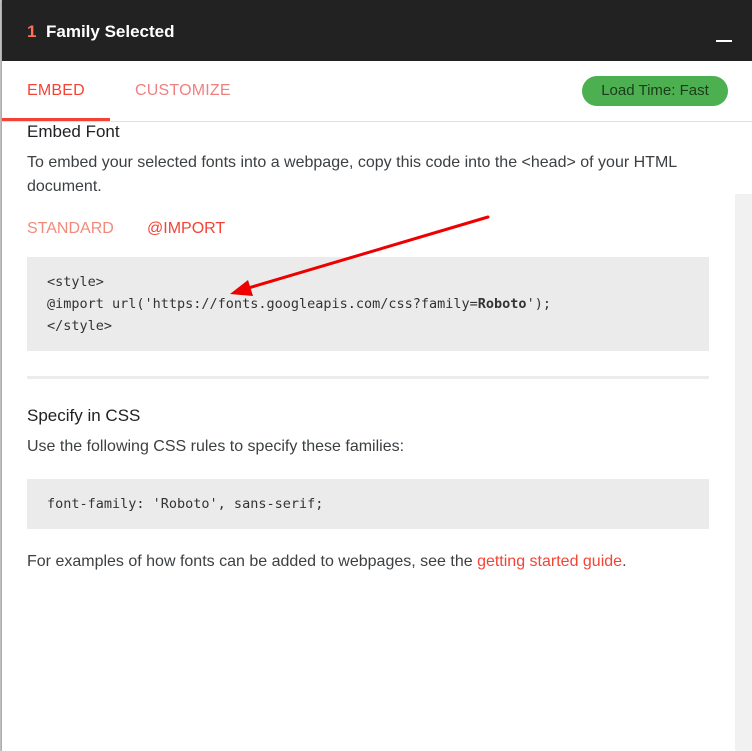 The image size is (752, 751). I want to click on code-import-family: Roboto, so click(502, 304).